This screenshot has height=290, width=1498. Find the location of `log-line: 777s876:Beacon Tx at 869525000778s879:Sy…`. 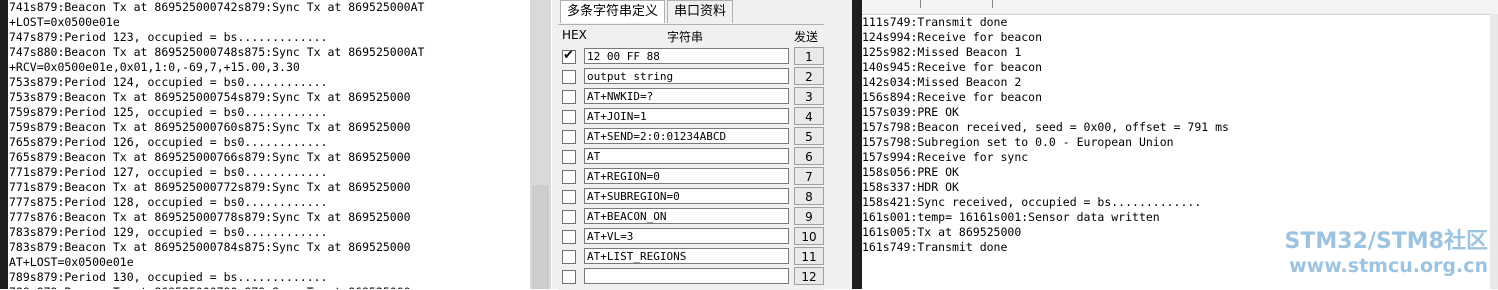

log-line: 777s876:Beacon Tx at 869525000778s879:Sy… is located at coordinates (210, 217).